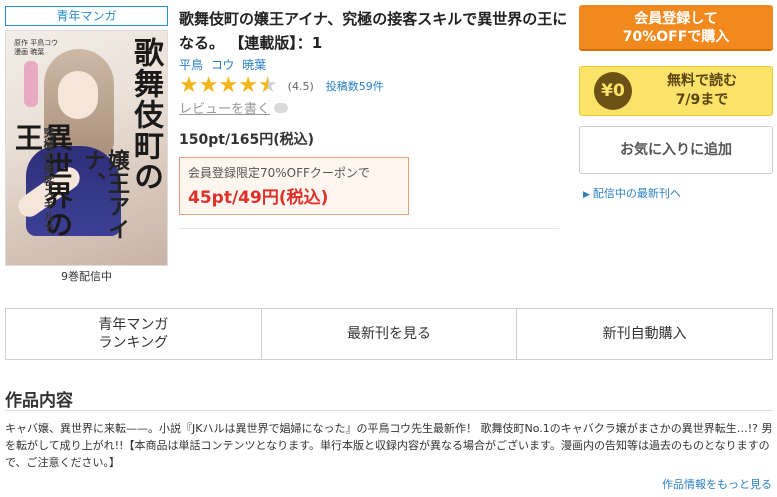 The width and height of the screenshot is (777, 497). What do you see at coordinates (145, 114) in the screenshot?
I see `cover-title-line1: 歌舞伎町の` at bounding box center [145, 114].